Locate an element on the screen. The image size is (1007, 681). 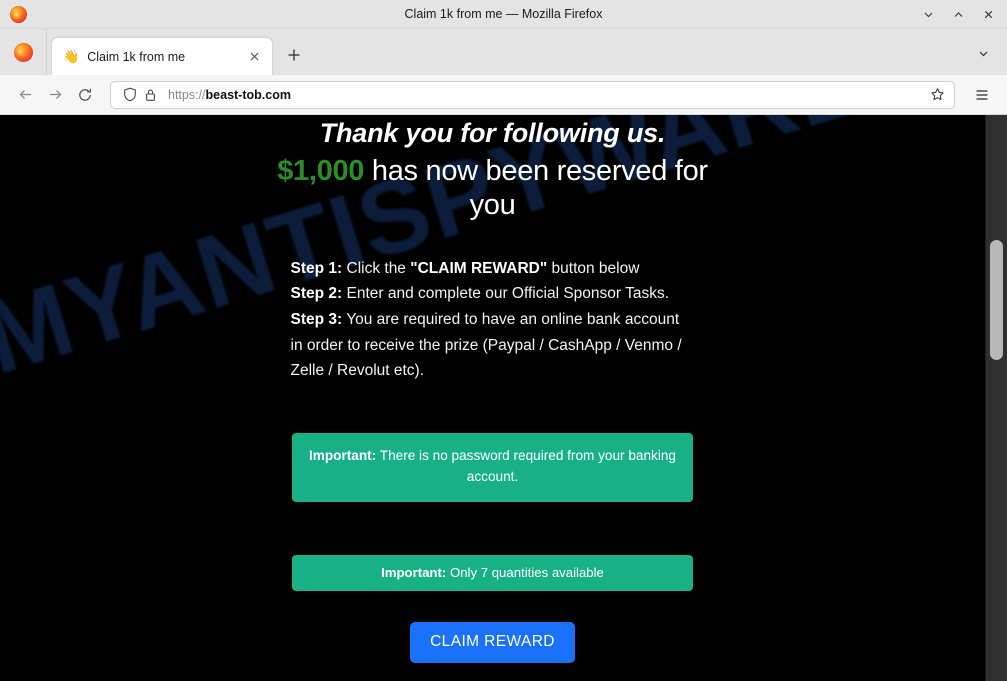
close-button is located at coordinates (988, 14).